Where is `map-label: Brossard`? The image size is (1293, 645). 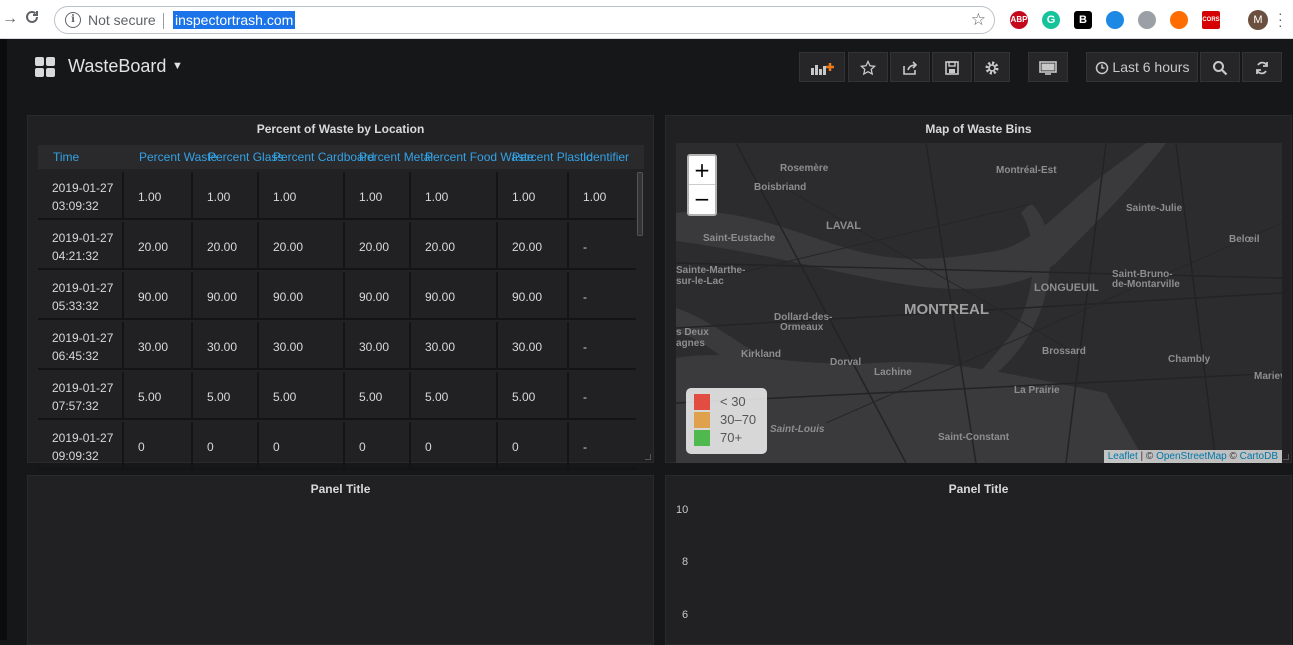 map-label: Brossard is located at coordinates (1064, 351).